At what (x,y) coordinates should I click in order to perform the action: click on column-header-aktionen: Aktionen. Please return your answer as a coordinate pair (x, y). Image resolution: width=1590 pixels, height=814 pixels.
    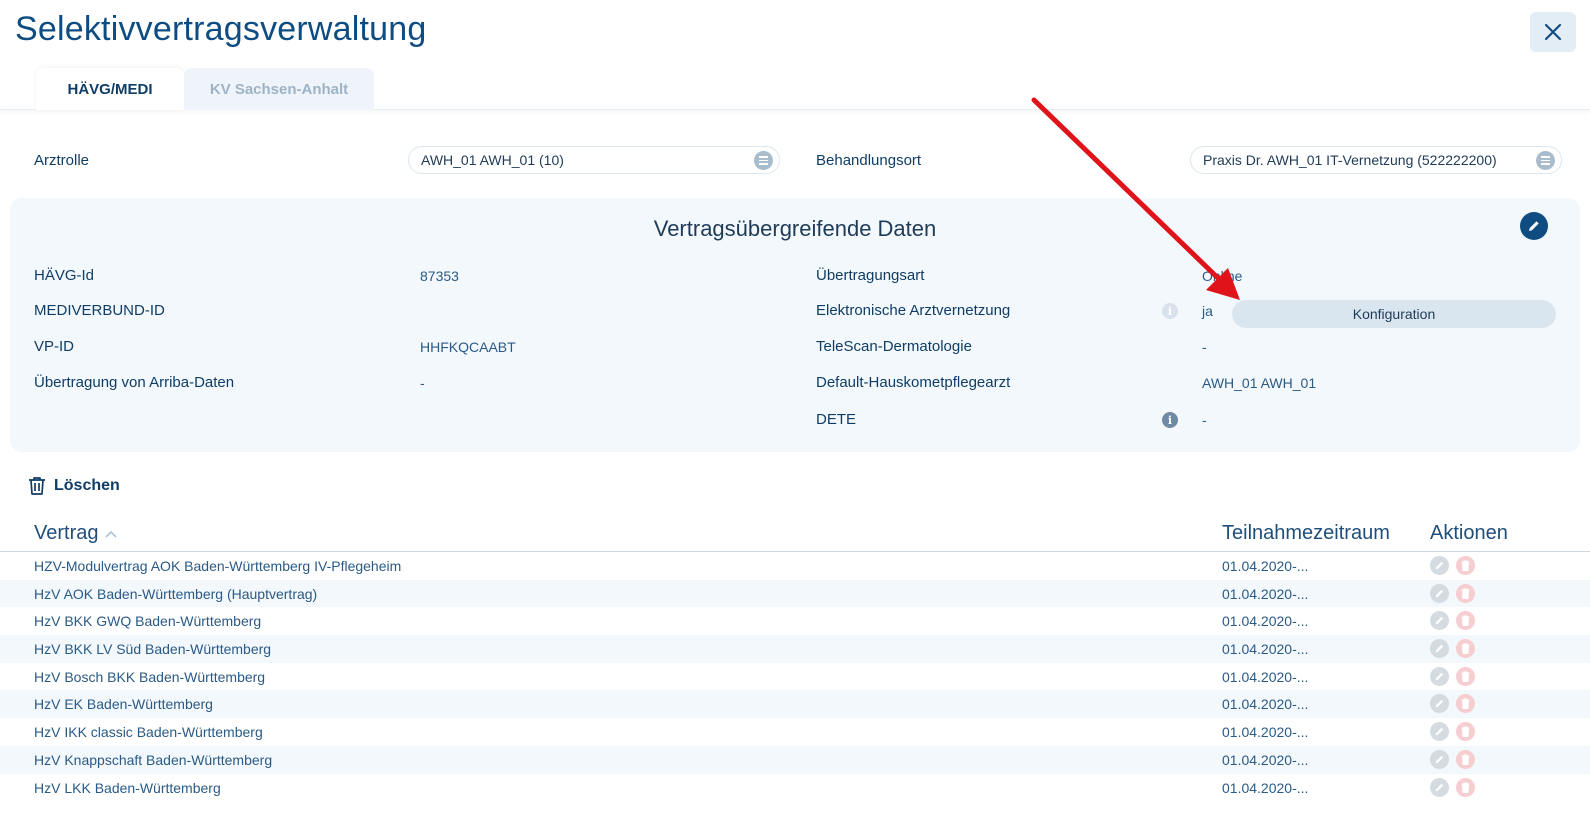
    Looking at the image, I should click on (1469, 533).